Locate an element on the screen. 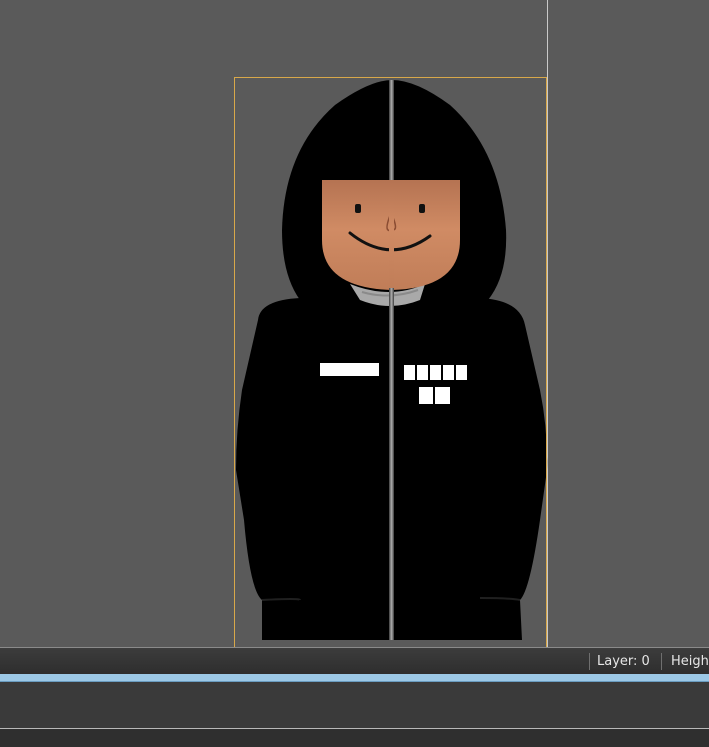  status-bar: Layer: 0 Heigh is located at coordinates (354, 660).